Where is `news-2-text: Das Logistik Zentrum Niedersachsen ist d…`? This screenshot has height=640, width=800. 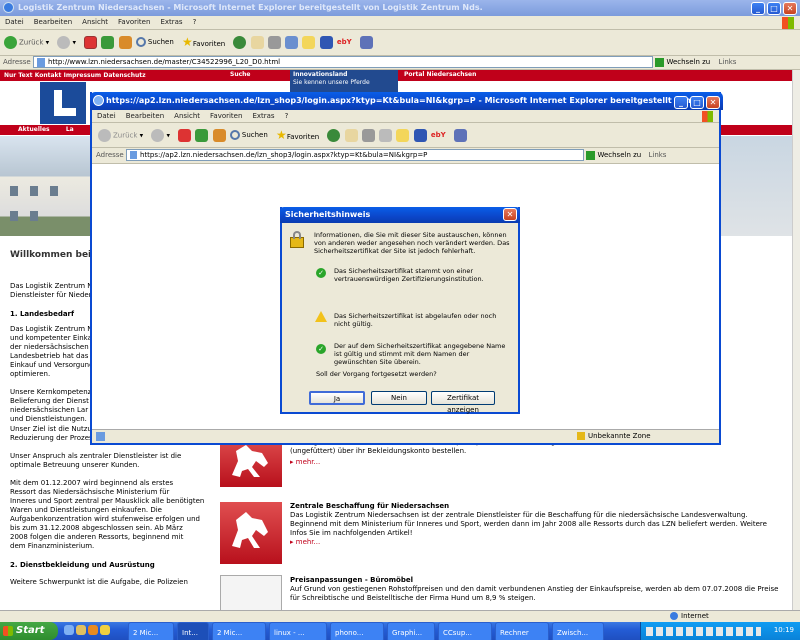 news-2-text: Das Logistik Zentrum Niedersachsen ist d… is located at coordinates (528, 524).